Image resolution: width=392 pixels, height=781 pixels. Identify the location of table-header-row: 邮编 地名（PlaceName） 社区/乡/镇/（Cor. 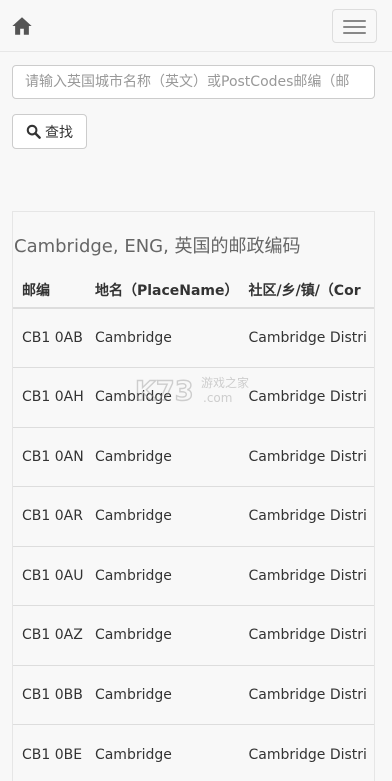
(193, 290).